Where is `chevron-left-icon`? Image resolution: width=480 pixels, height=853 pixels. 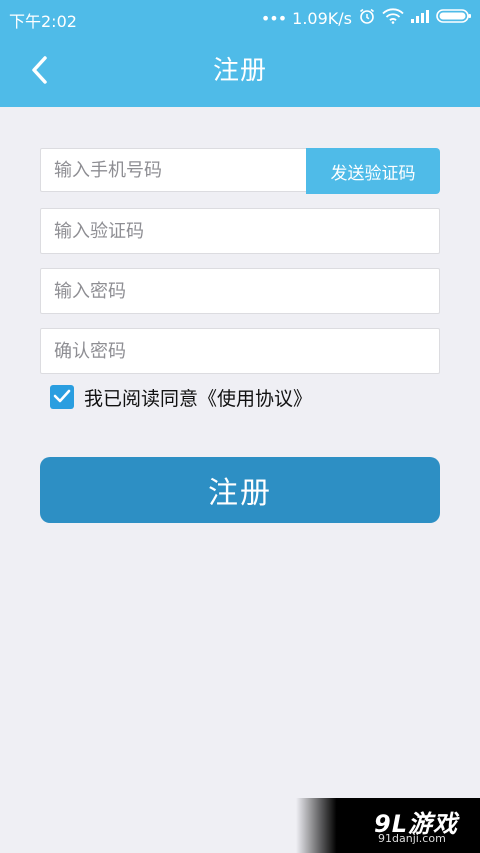 chevron-left-icon is located at coordinates (40, 72).